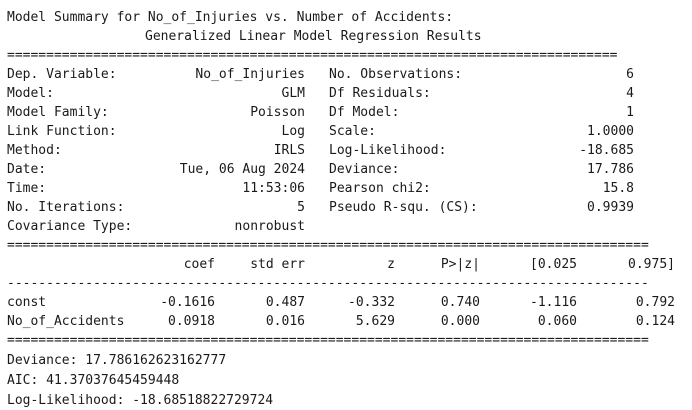 This screenshot has width=692, height=410. What do you see at coordinates (250, 74) in the screenshot?
I see `summary-value: No_of_Injuries` at bounding box center [250, 74].